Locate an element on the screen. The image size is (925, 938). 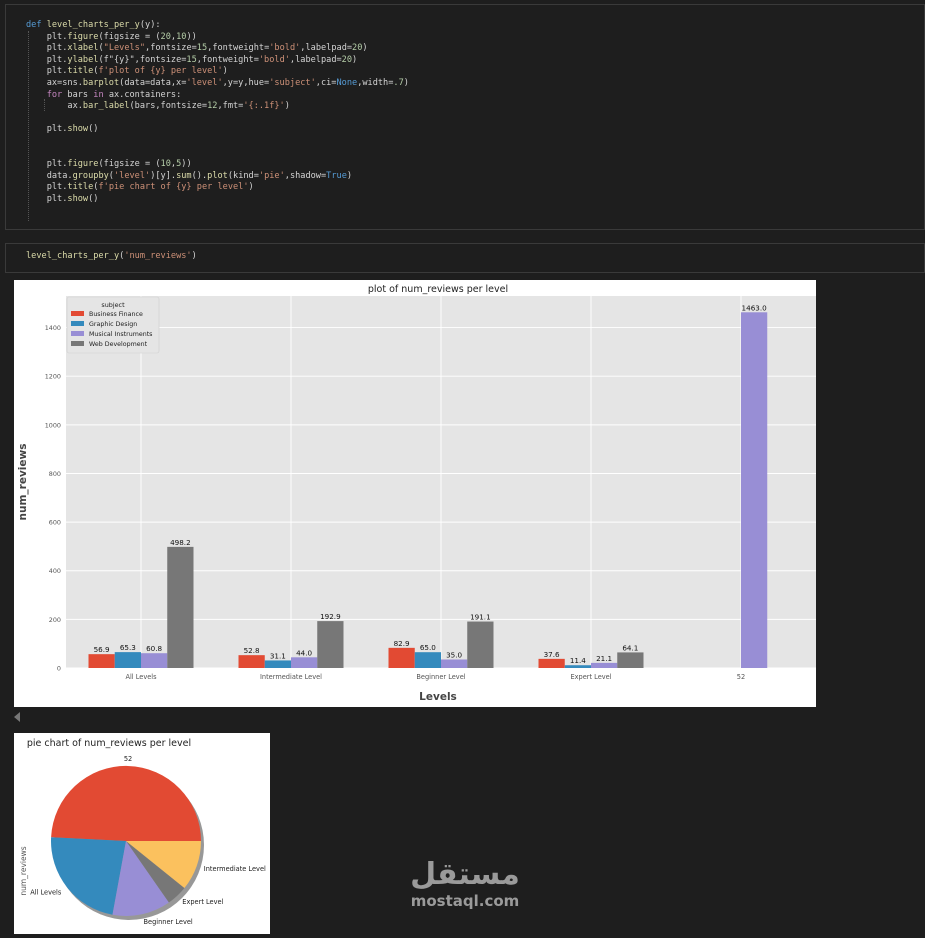
legend-title: subject is located at coordinates (113, 305).